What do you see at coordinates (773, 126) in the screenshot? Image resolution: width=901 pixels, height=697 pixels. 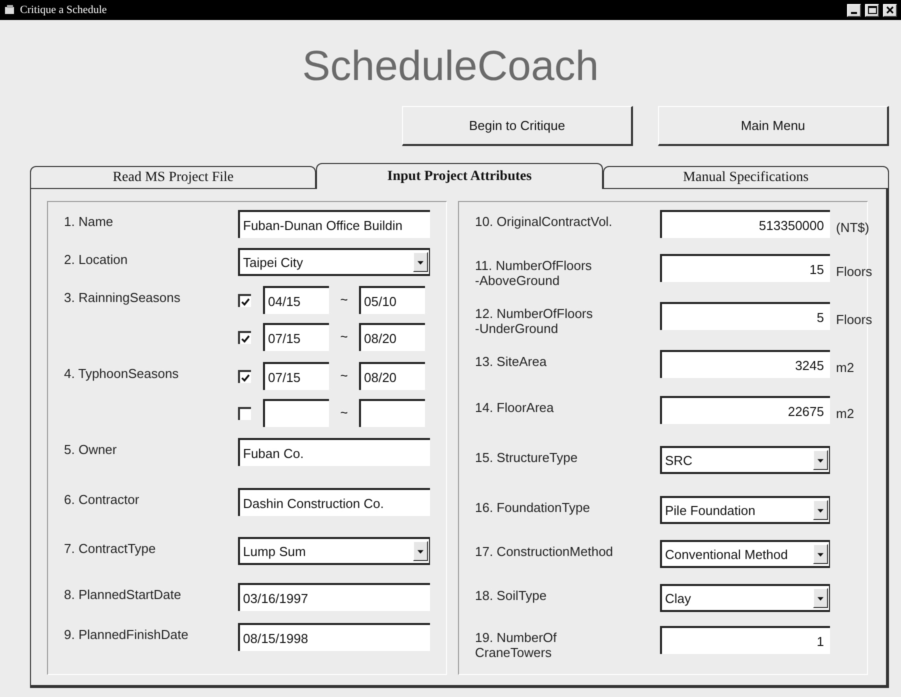 I see `action-button: Main Menu` at bounding box center [773, 126].